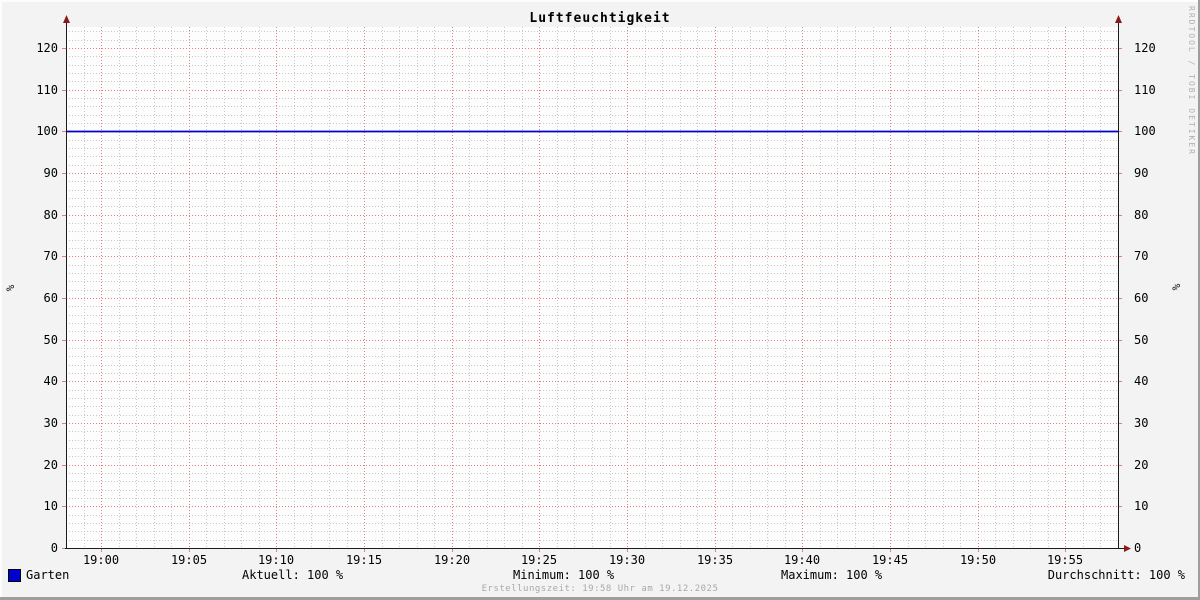  What do you see at coordinates (1191, 81) in the screenshot?
I see `rrdtool-watermark: RRDTOOL / TOBI OETIKER` at bounding box center [1191, 81].